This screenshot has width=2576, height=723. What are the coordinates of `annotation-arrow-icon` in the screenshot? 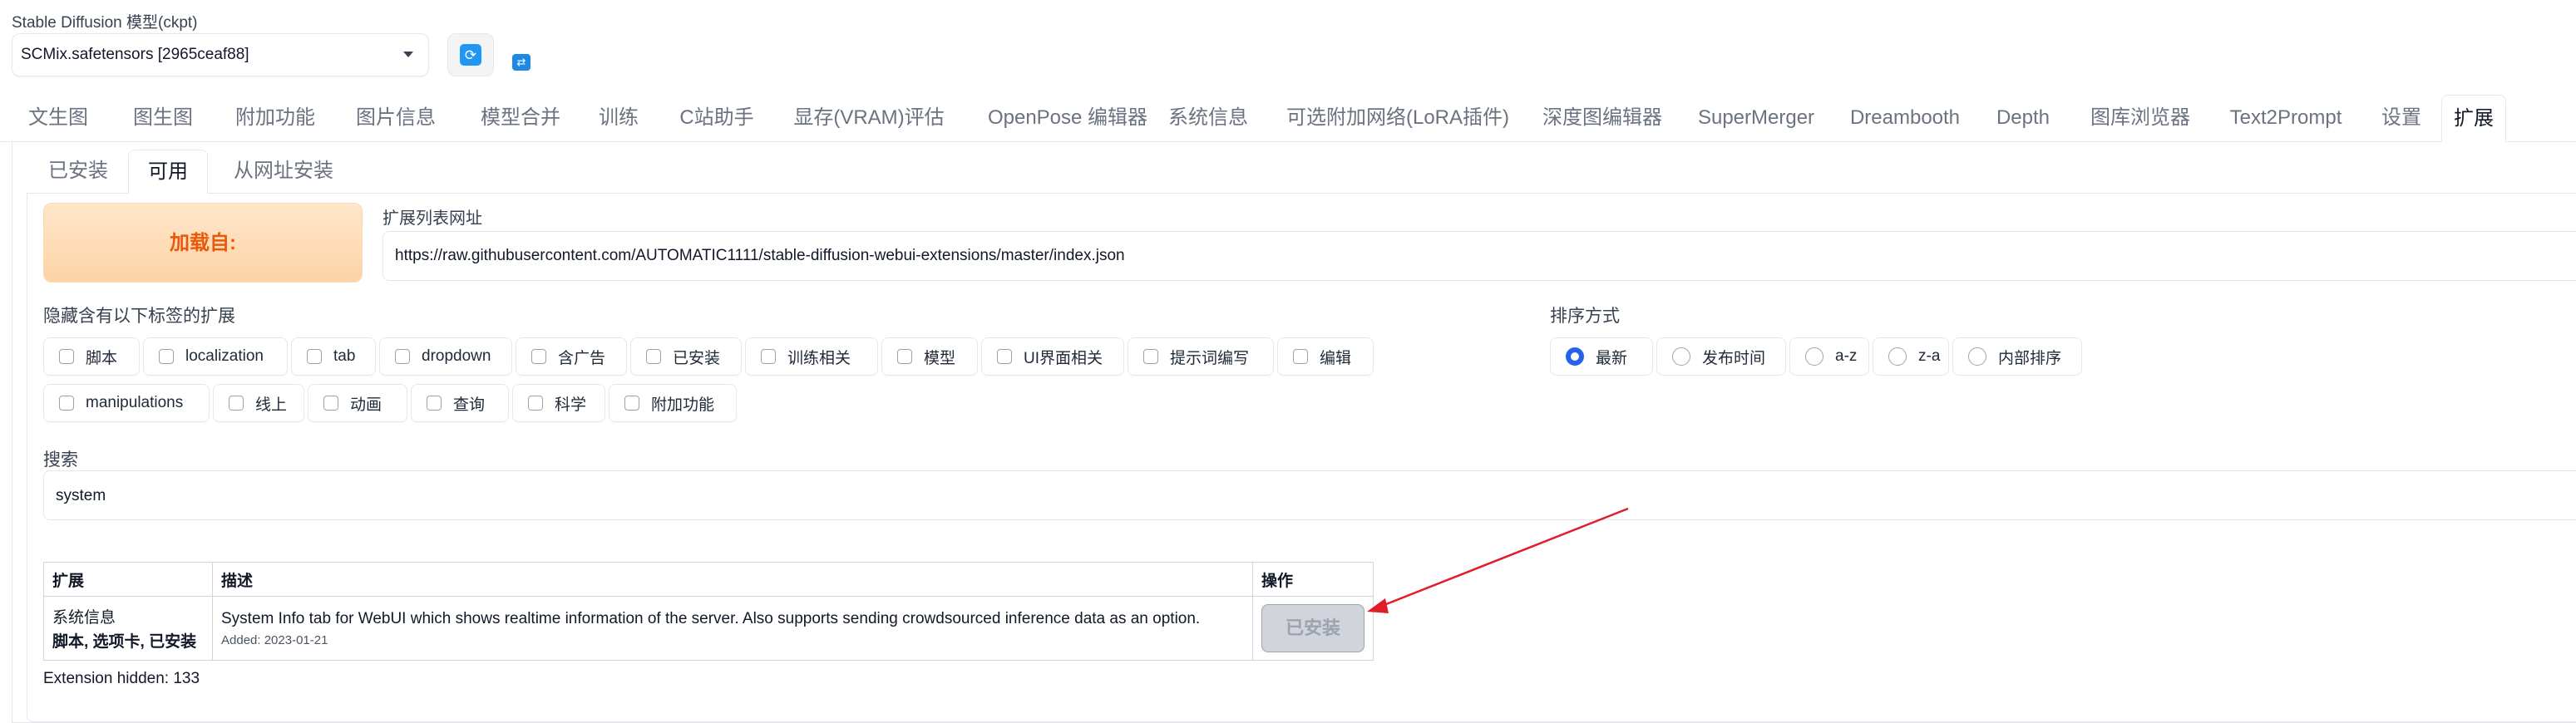 It's located at (1498, 560).